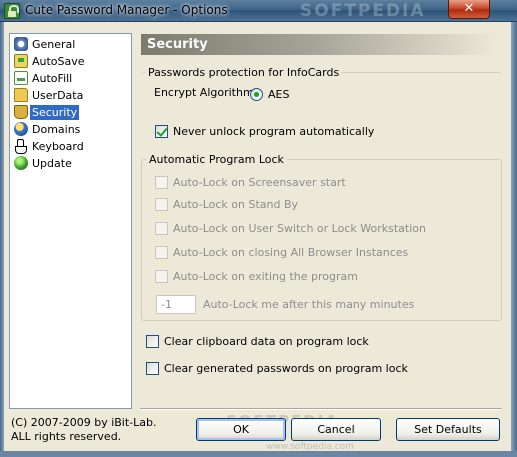 This screenshot has width=517, height=457. What do you see at coordinates (126, 10) in the screenshot?
I see `window-title: Cute Password Manager - Options` at bounding box center [126, 10].